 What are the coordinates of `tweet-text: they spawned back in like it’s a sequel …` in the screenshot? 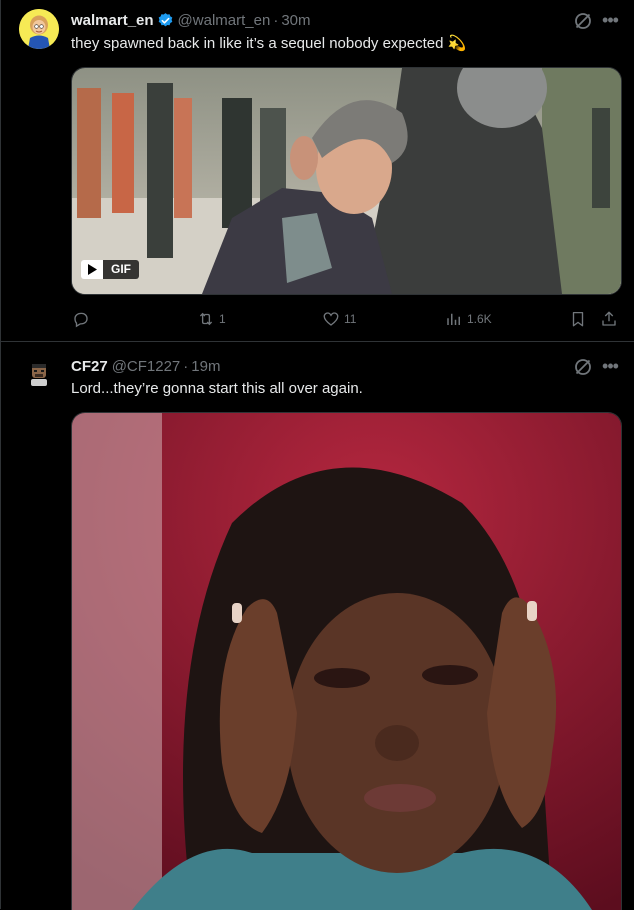 It's located at (269, 43).